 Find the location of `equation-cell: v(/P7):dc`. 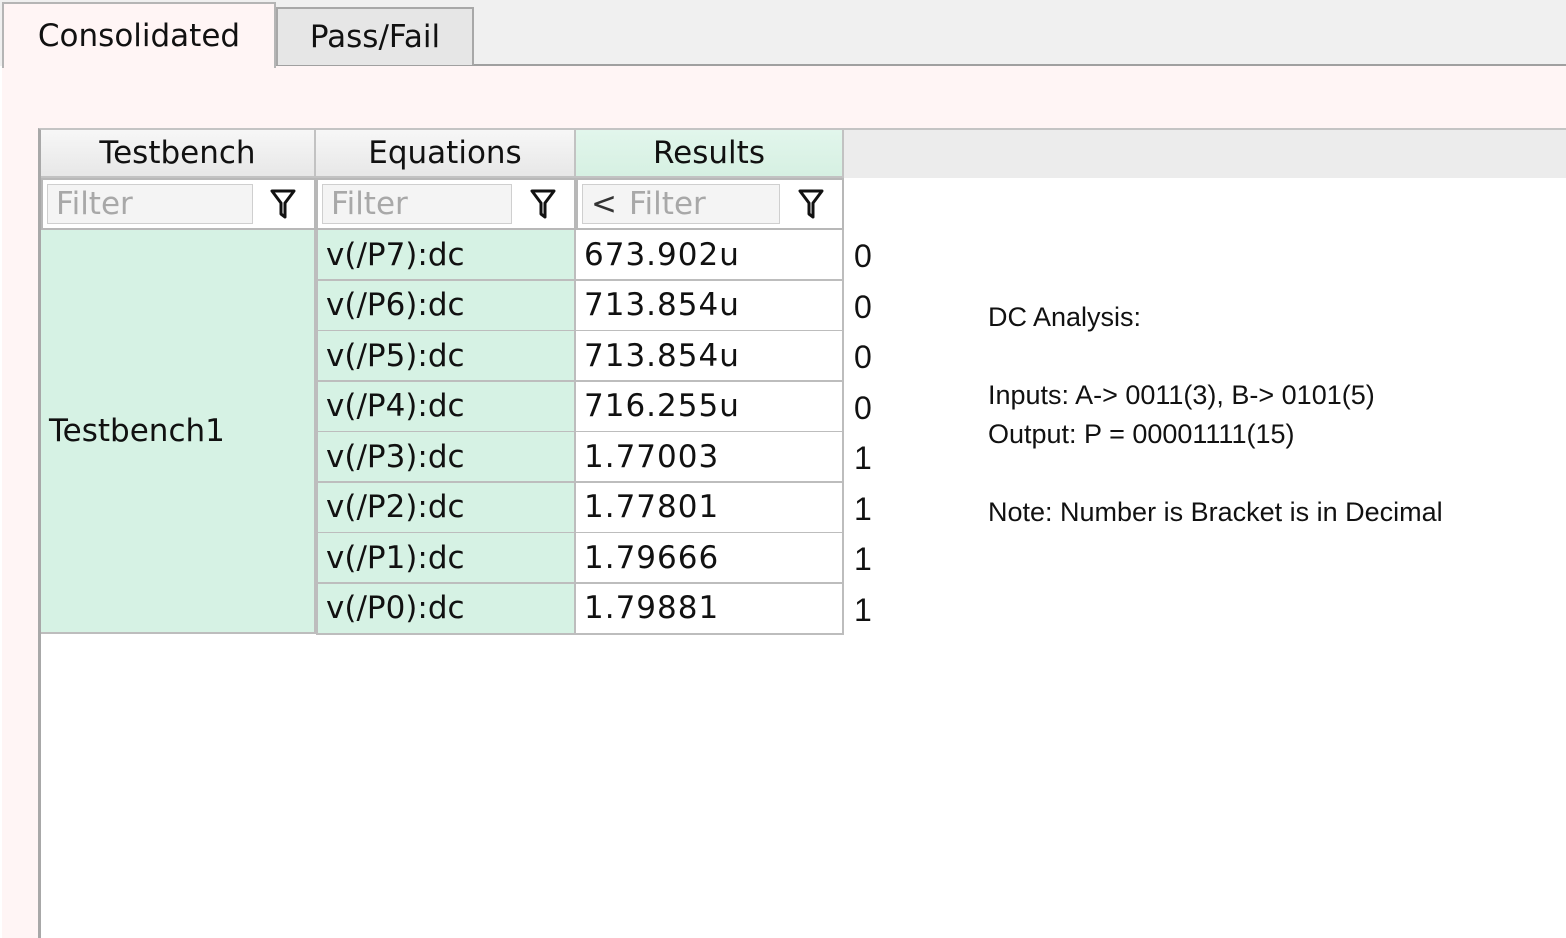

equation-cell: v(/P7):dc is located at coordinates (446, 255).